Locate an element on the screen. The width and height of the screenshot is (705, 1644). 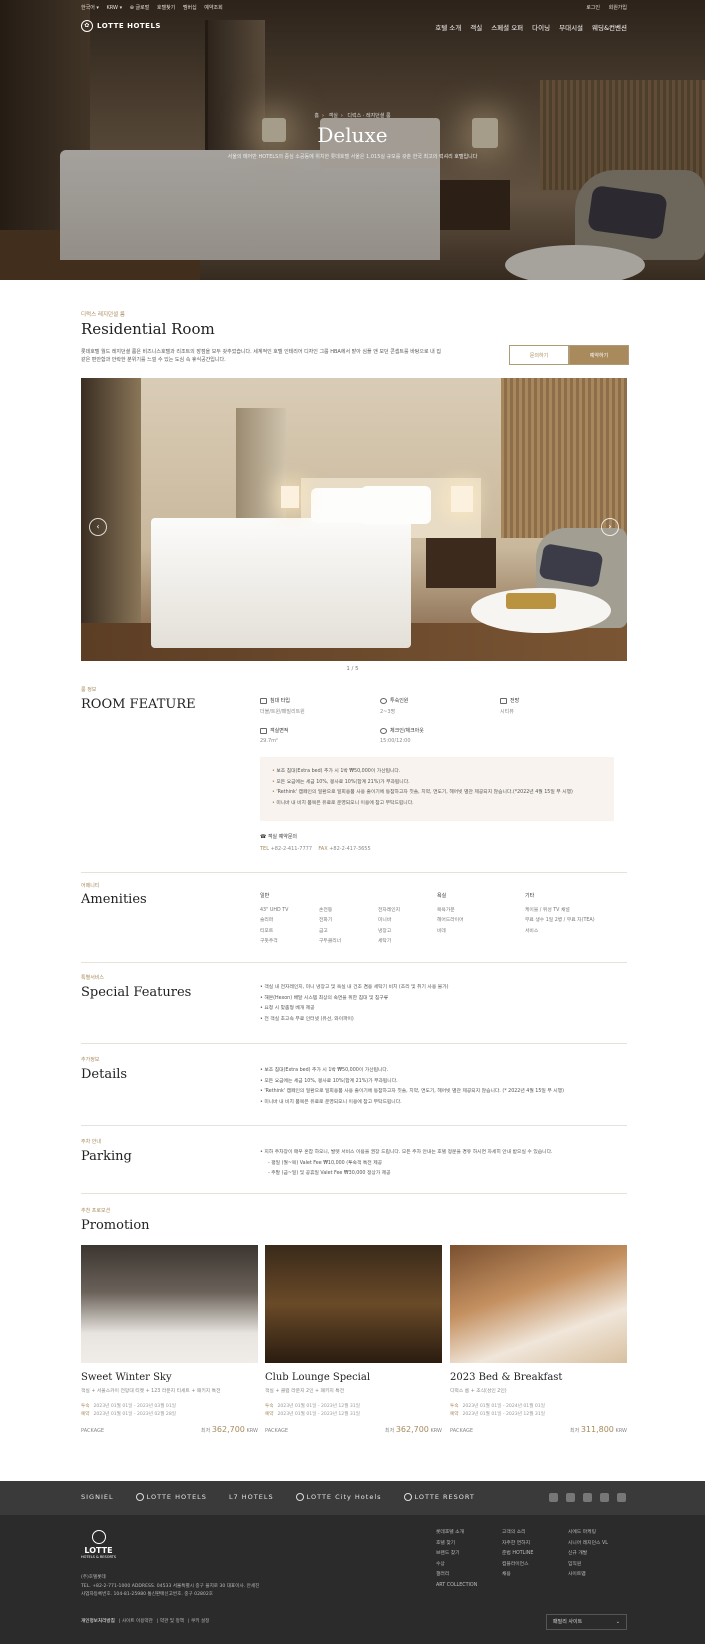
brand-lotte-city: LOTTE City Hotels is located at coordinates (338, 1497).